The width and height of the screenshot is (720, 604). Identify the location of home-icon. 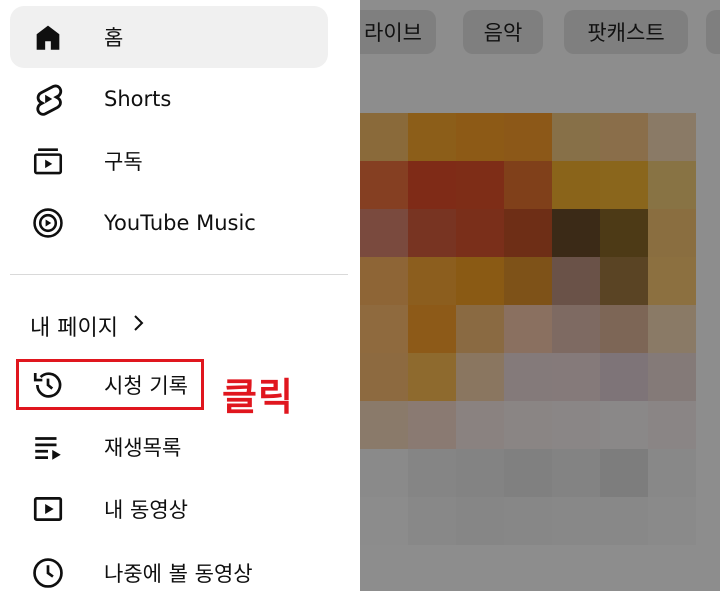
(48, 37).